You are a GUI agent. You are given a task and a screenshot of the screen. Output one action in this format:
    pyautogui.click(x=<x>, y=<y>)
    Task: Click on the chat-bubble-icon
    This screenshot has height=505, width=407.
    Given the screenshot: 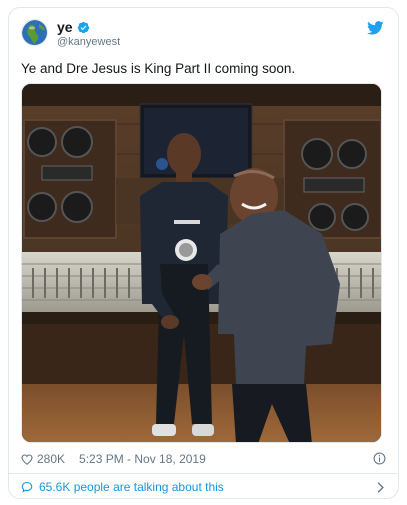 What is the action you would take?
    pyautogui.click(x=27, y=487)
    